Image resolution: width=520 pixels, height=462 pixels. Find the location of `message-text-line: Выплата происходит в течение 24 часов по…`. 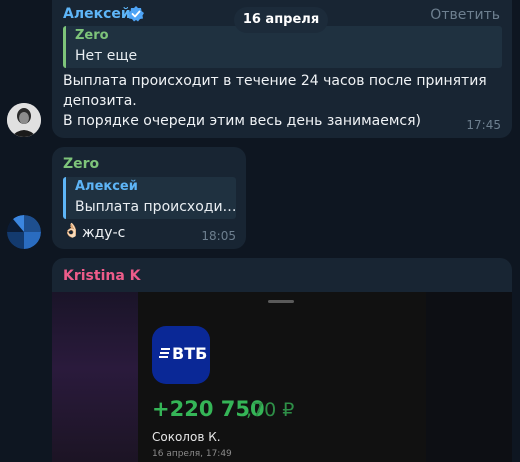

message-text-line: Выплата происходит в течение 24 часов по… is located at coordinates (275, 81).